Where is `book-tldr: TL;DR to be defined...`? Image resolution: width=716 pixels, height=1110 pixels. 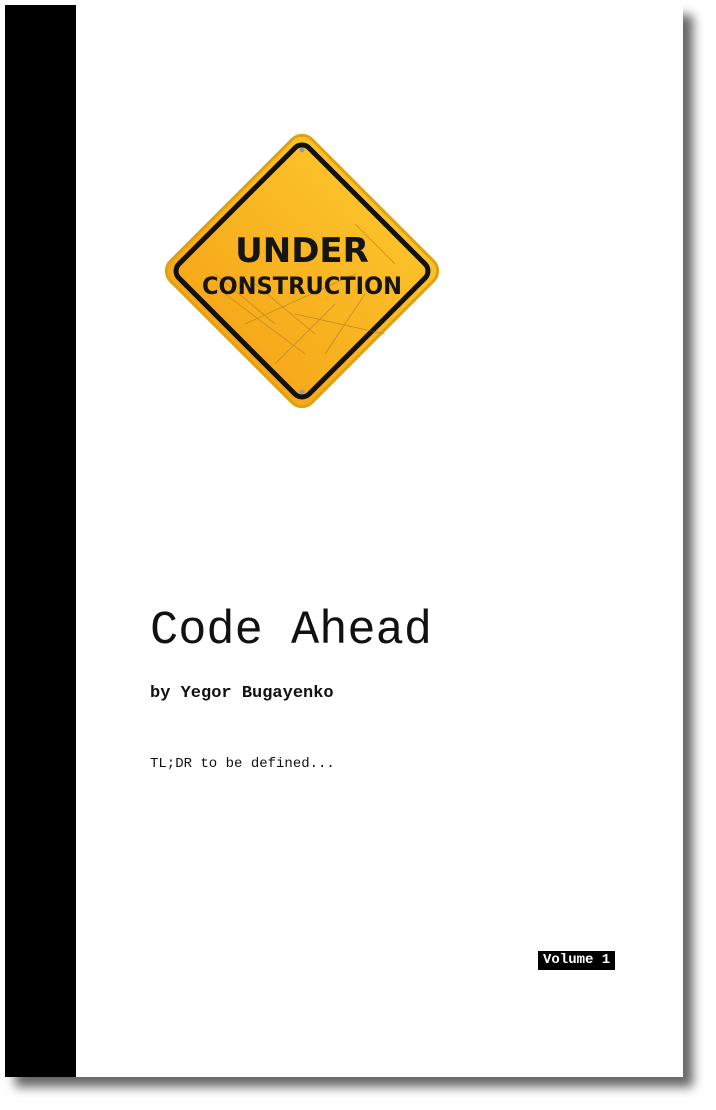 book-tldr: TL;DR to be defined... is located at coordinates (242, 764).